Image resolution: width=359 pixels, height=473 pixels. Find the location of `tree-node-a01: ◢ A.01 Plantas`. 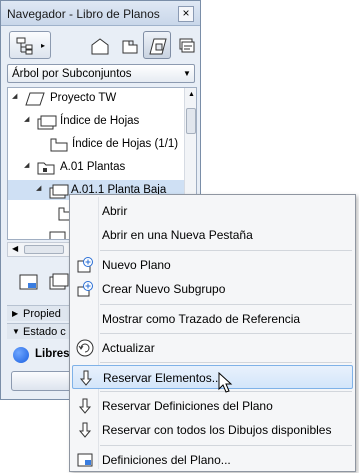

tree-node-a01: ◢ A.01 Plantas is located at coordinates (96, 167).